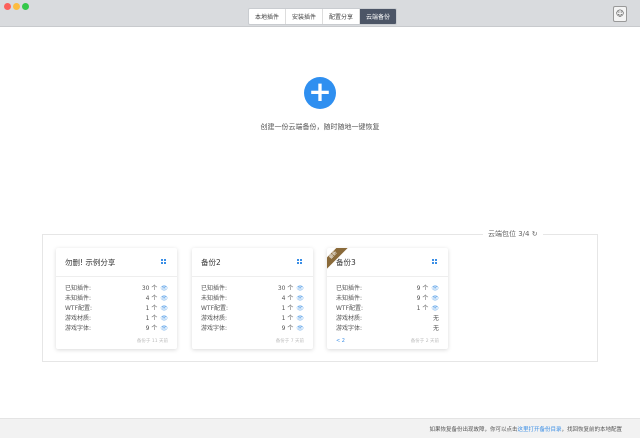  What do you see at coordinates (378, 16) in the screenshot?
I see `tab-cloud-backup: 云端备份` at bounding box center [378, 16].